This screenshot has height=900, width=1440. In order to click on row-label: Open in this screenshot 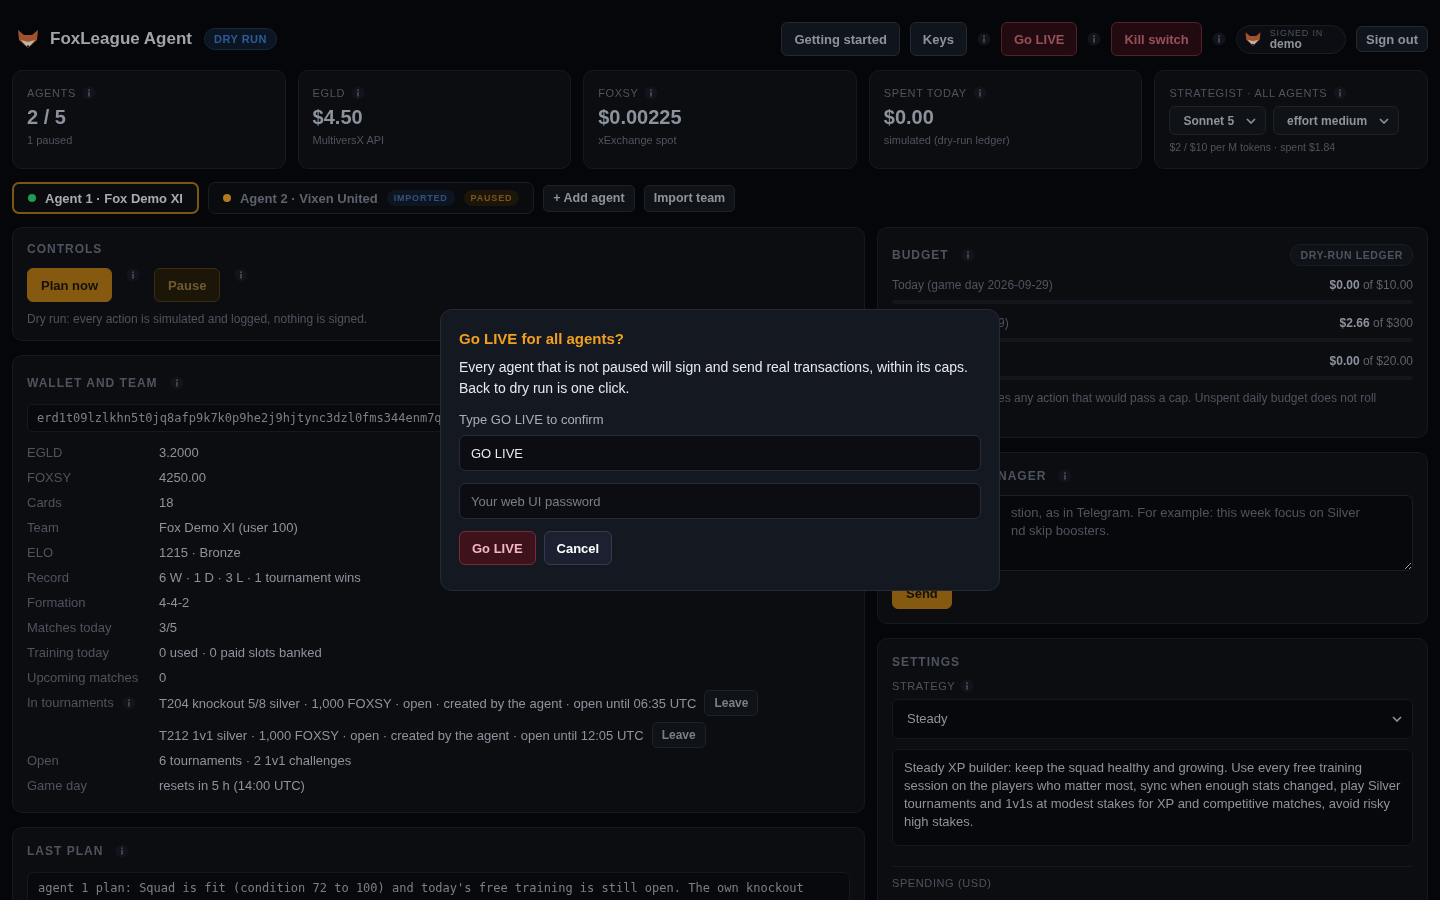, I will do `click(43, 761)`.